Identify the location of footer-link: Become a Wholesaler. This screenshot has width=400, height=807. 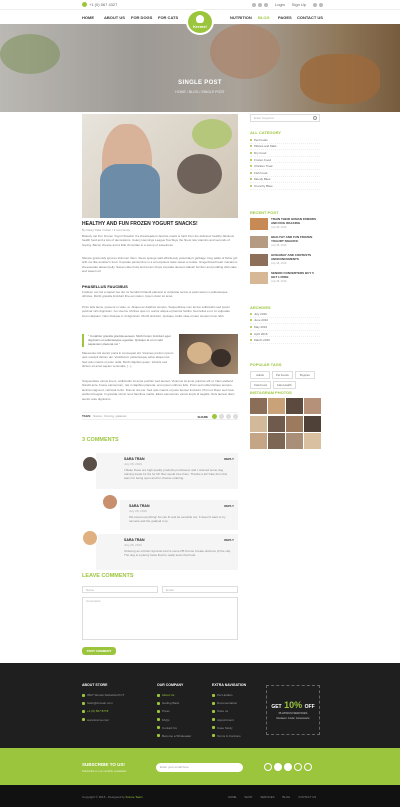
(174, 736).